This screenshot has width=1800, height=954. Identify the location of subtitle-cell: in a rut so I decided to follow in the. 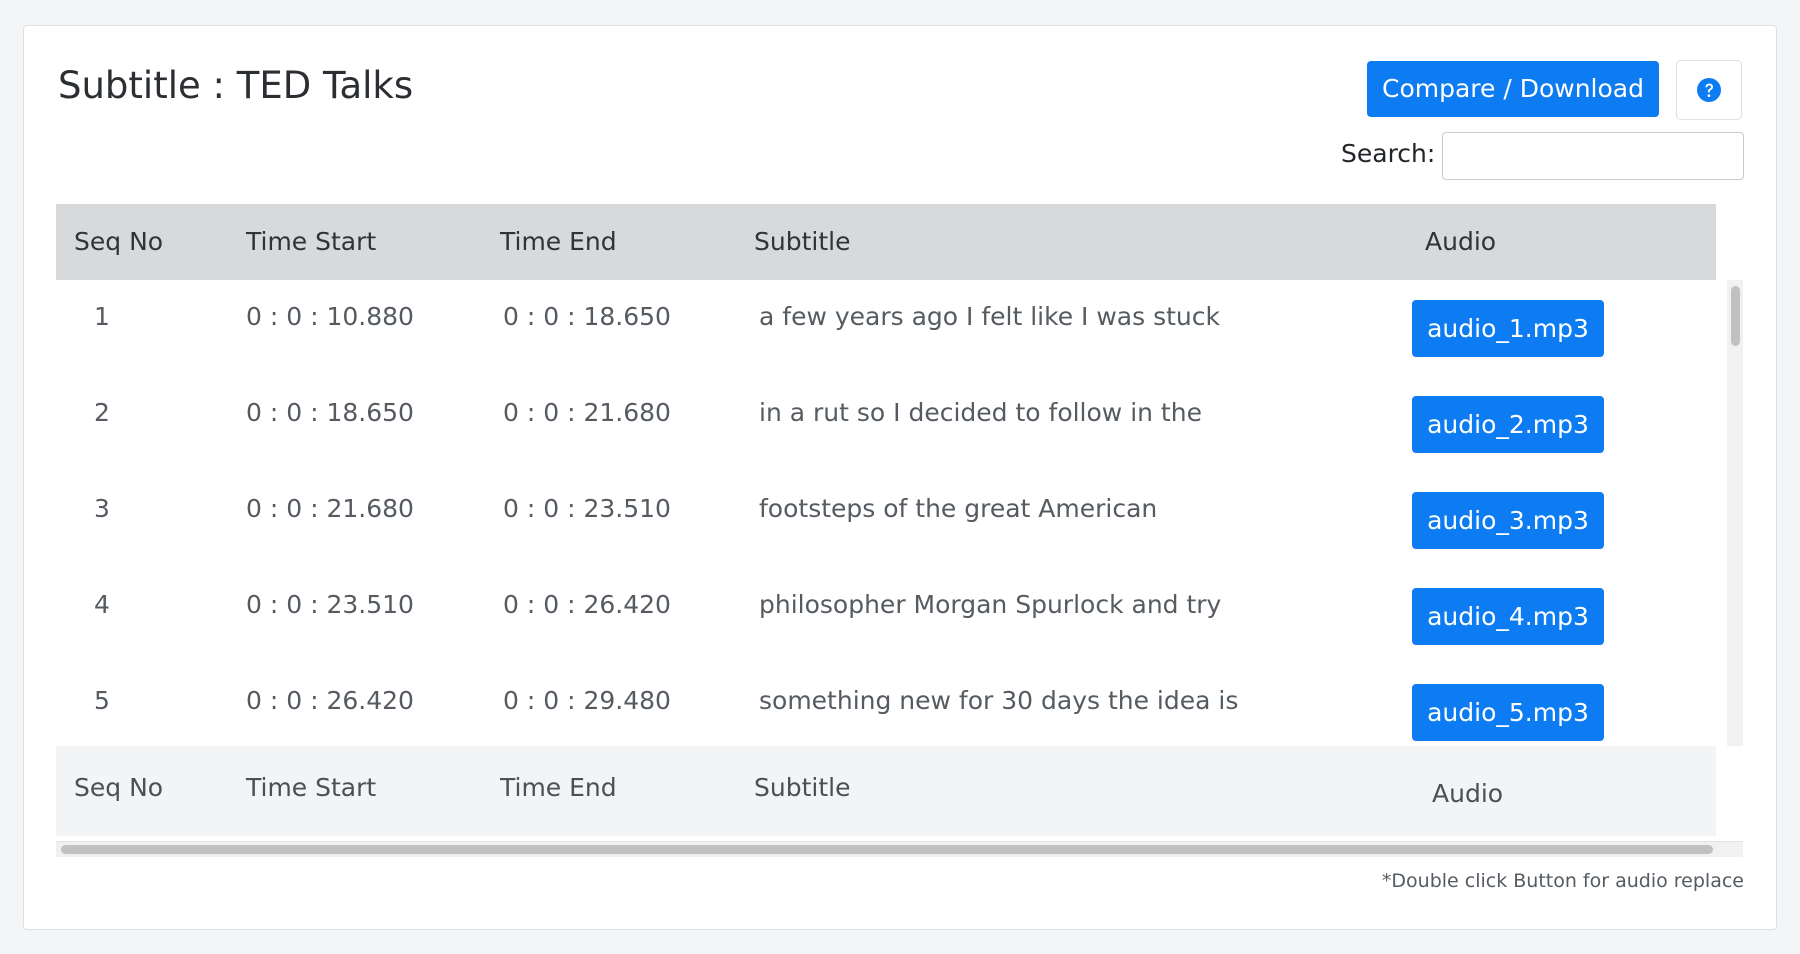
(980, 412).